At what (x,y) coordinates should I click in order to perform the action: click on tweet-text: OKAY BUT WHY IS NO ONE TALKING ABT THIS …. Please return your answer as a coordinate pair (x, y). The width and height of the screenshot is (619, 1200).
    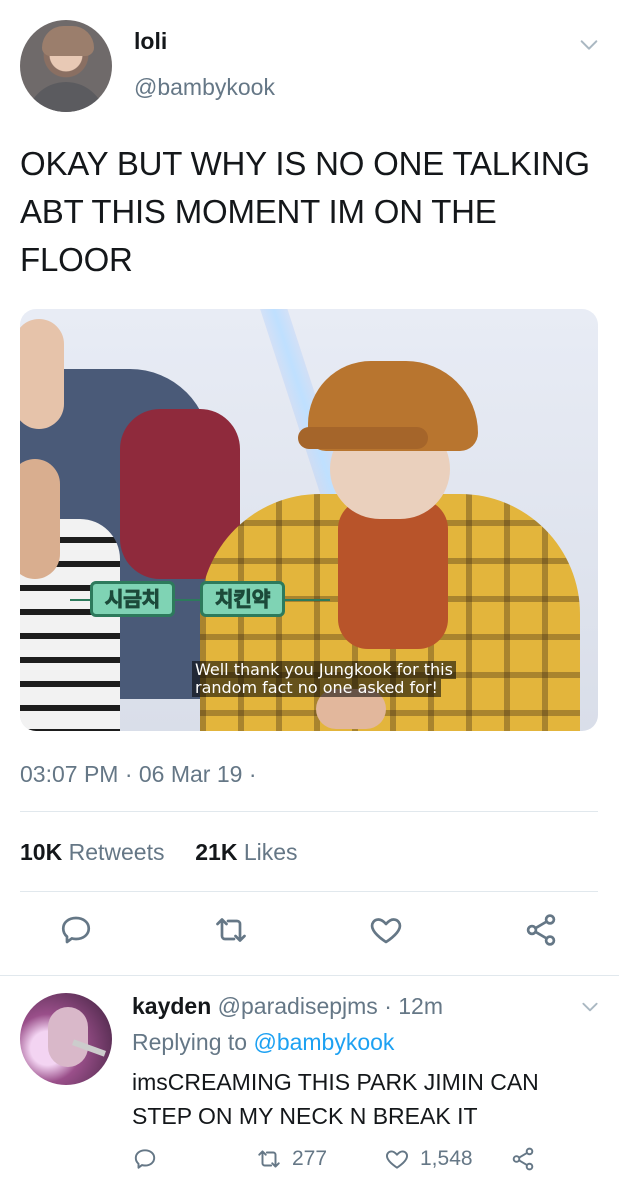
    Looking at the image, I should click on (305, 211).